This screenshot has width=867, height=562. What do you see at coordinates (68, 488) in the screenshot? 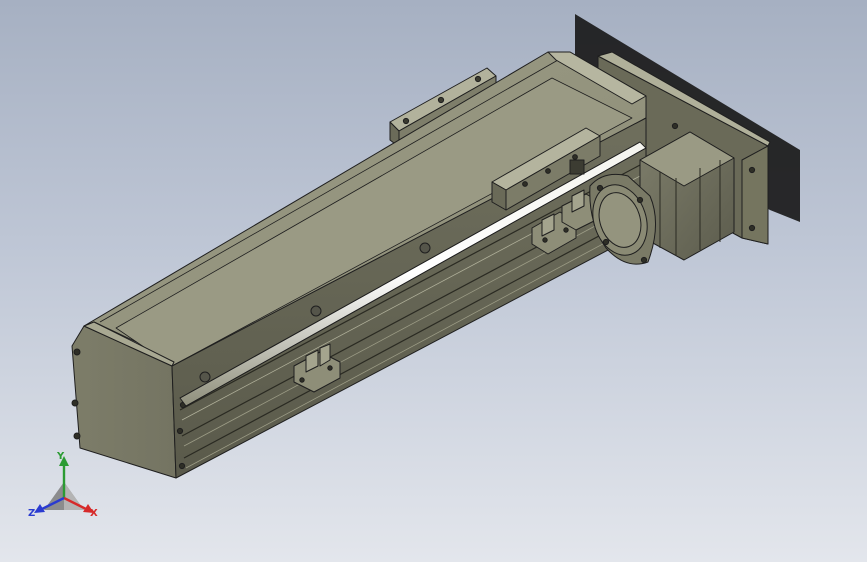
I see `view-orientation-triad: X Y Z` at bounding box center [68, 488].